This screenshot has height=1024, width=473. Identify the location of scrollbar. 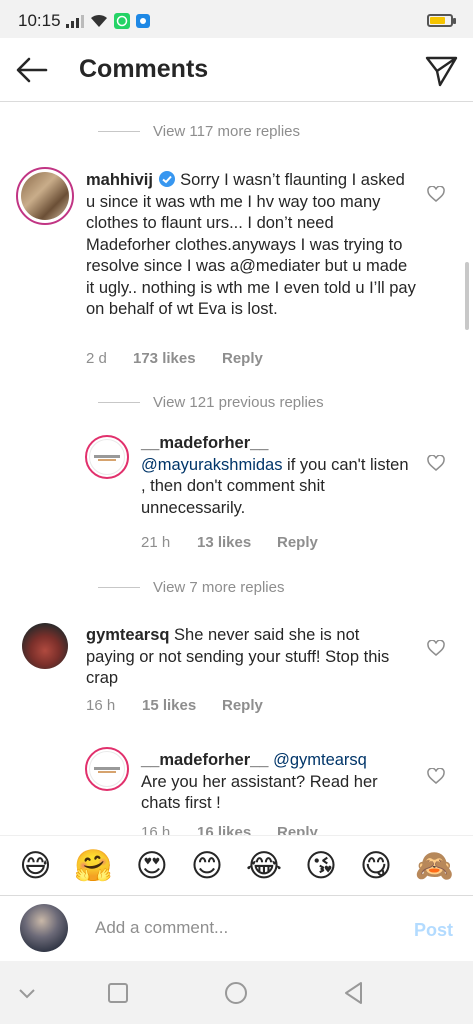
(467, 296).